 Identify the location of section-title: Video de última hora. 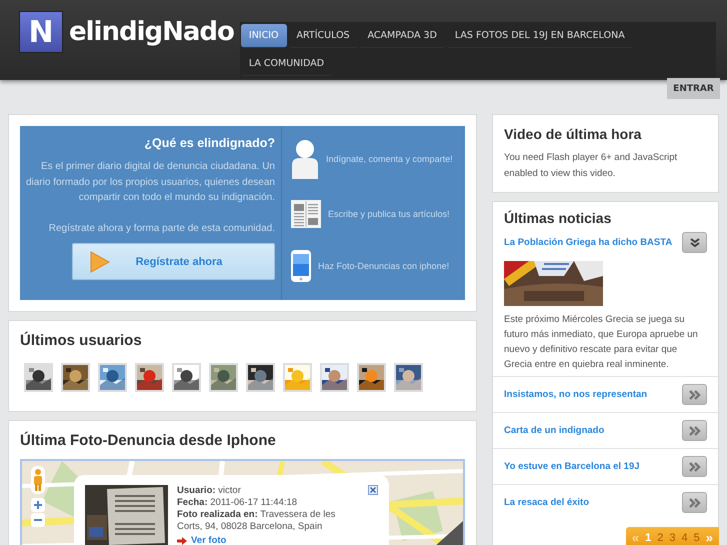
(573, 134).